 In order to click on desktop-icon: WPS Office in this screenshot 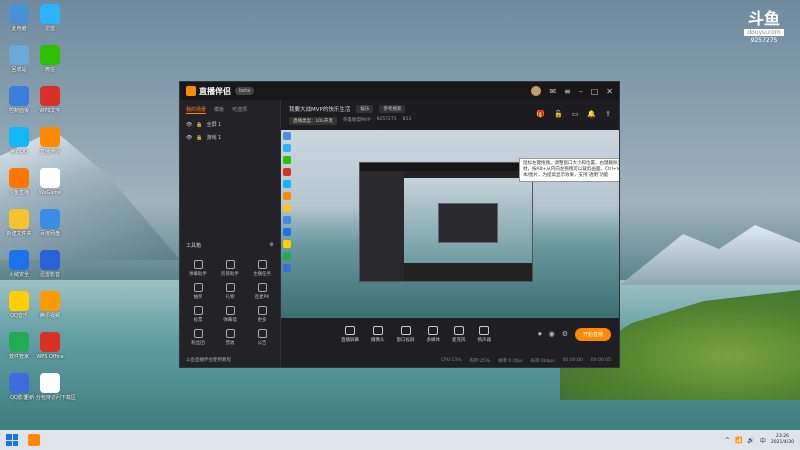, I will do `click(50, 346)`.